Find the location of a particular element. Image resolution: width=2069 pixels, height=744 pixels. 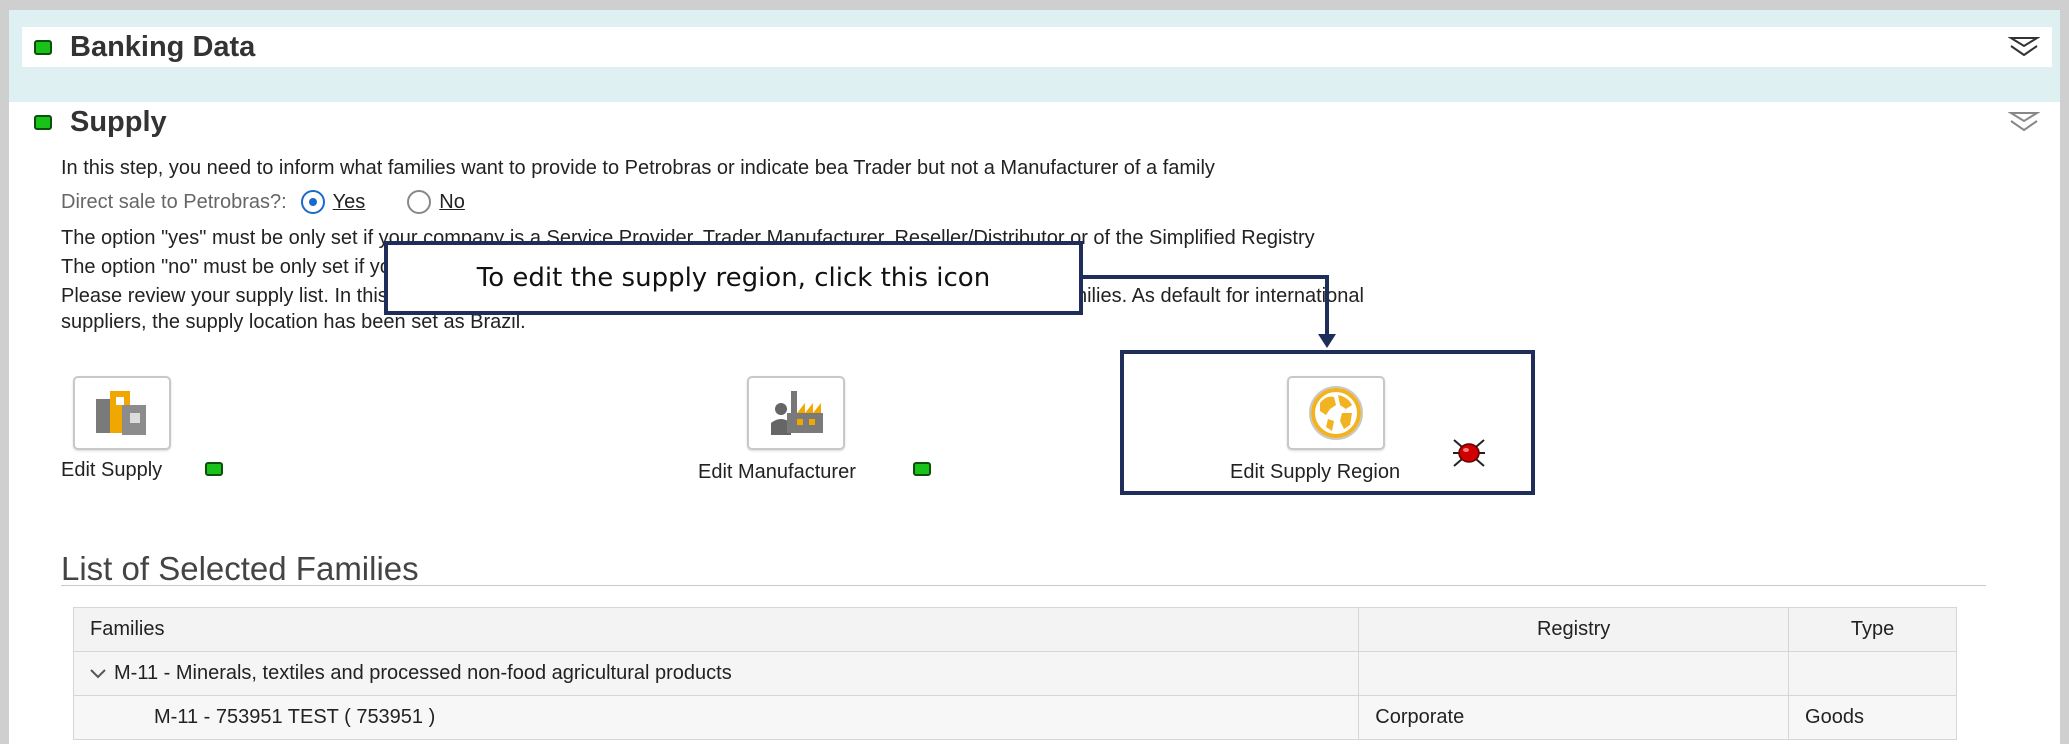

callout-arrow-line-vertical is located at coordinates (1327, 305).